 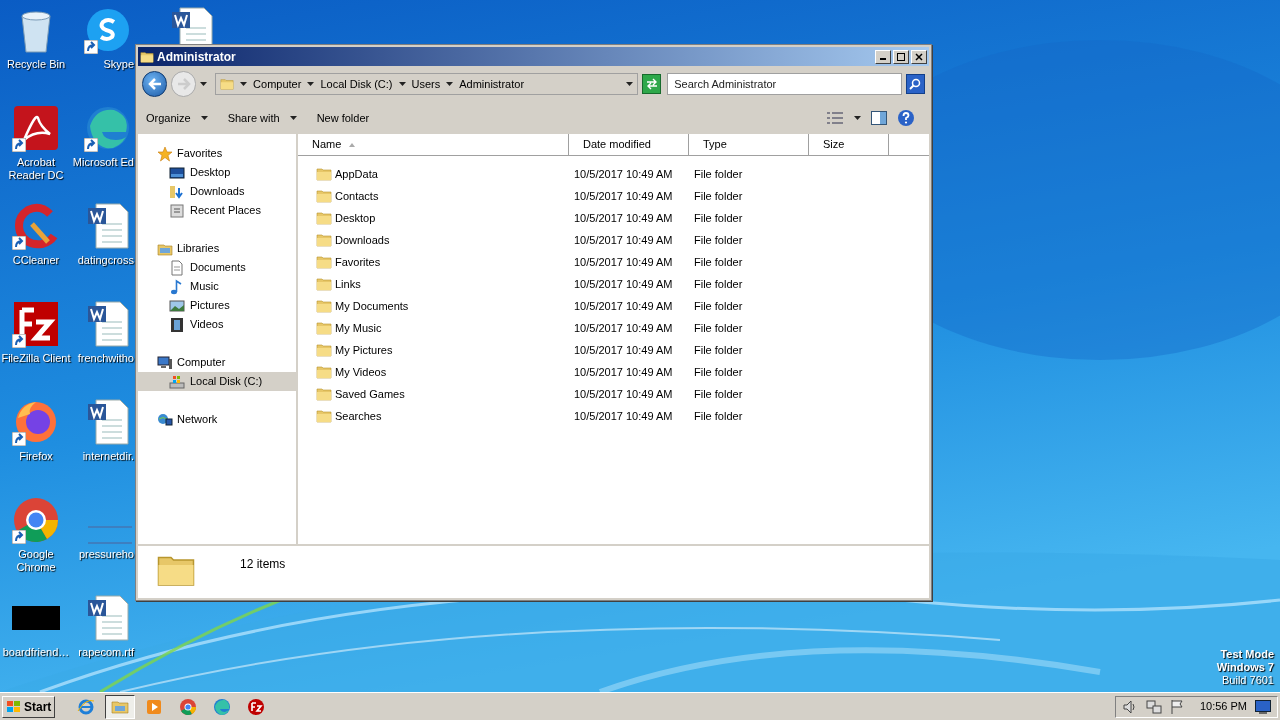 What do you see at coordinates (36, 169) in the screenshot?
I see `desktop-icon-label: Acrobat Reader DC` at bounding box center [36, 169].